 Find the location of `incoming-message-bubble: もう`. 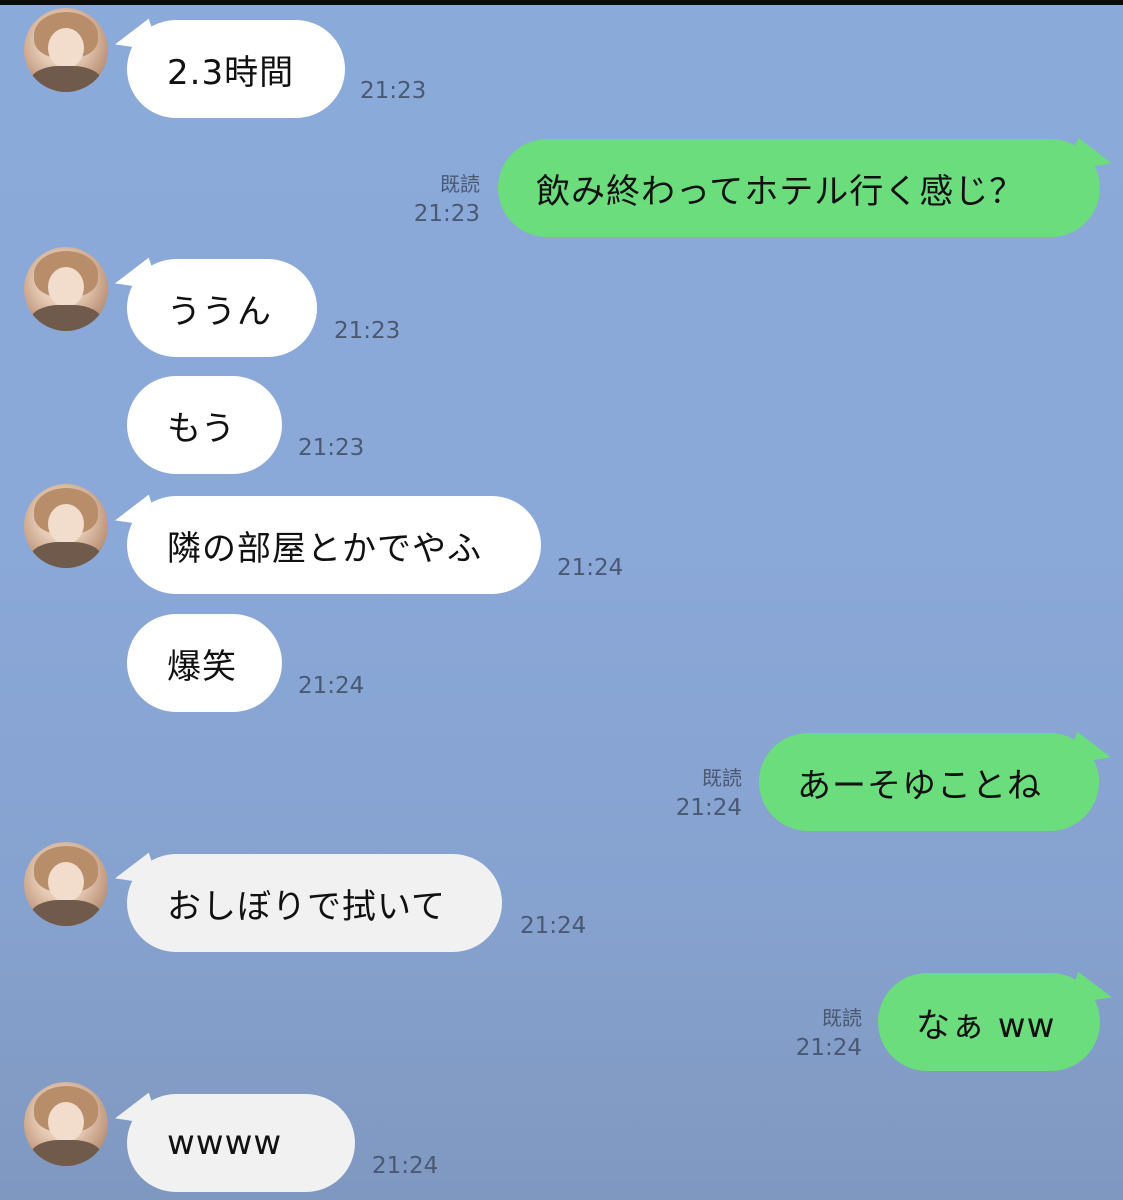

incoming-message-bubble: もう is located at coordinates (204, 425).